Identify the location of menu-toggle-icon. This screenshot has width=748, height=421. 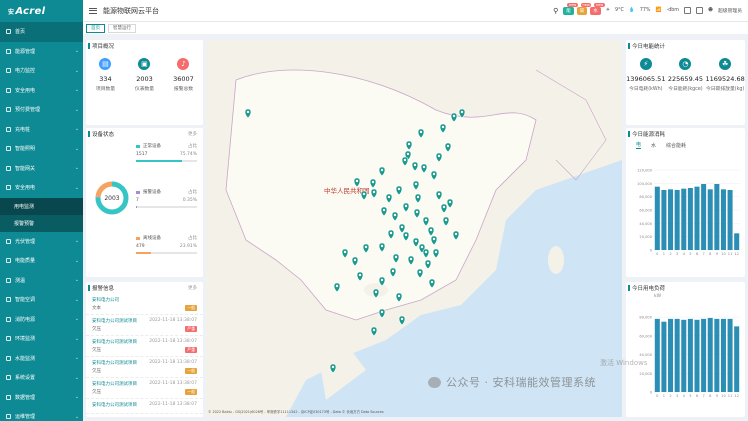
(93, 11).